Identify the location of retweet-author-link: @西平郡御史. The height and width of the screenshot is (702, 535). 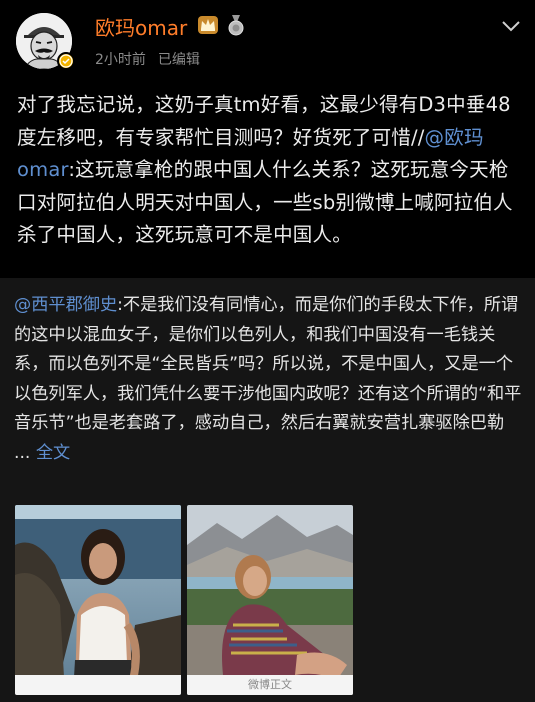
(65, 305).